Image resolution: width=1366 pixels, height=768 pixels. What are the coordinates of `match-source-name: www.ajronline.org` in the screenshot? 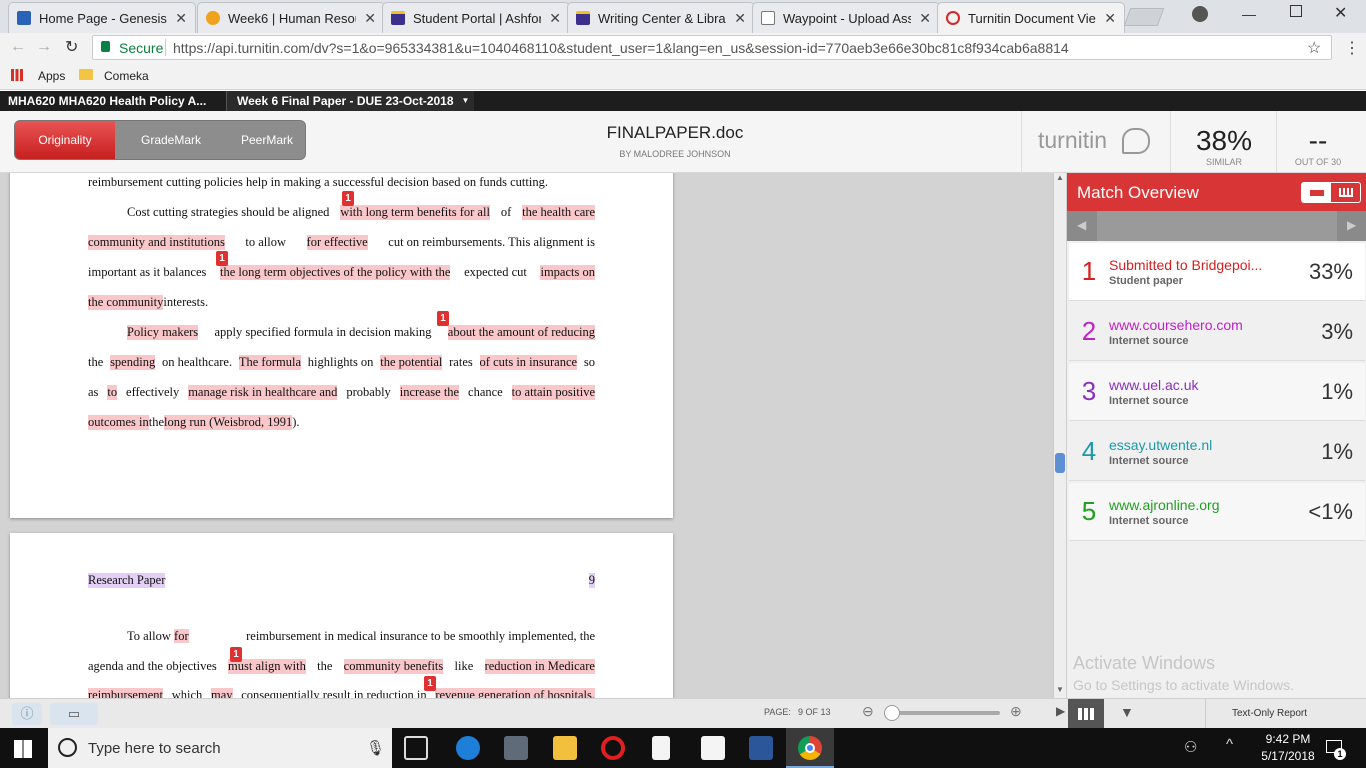 It's located at (1201, 505).